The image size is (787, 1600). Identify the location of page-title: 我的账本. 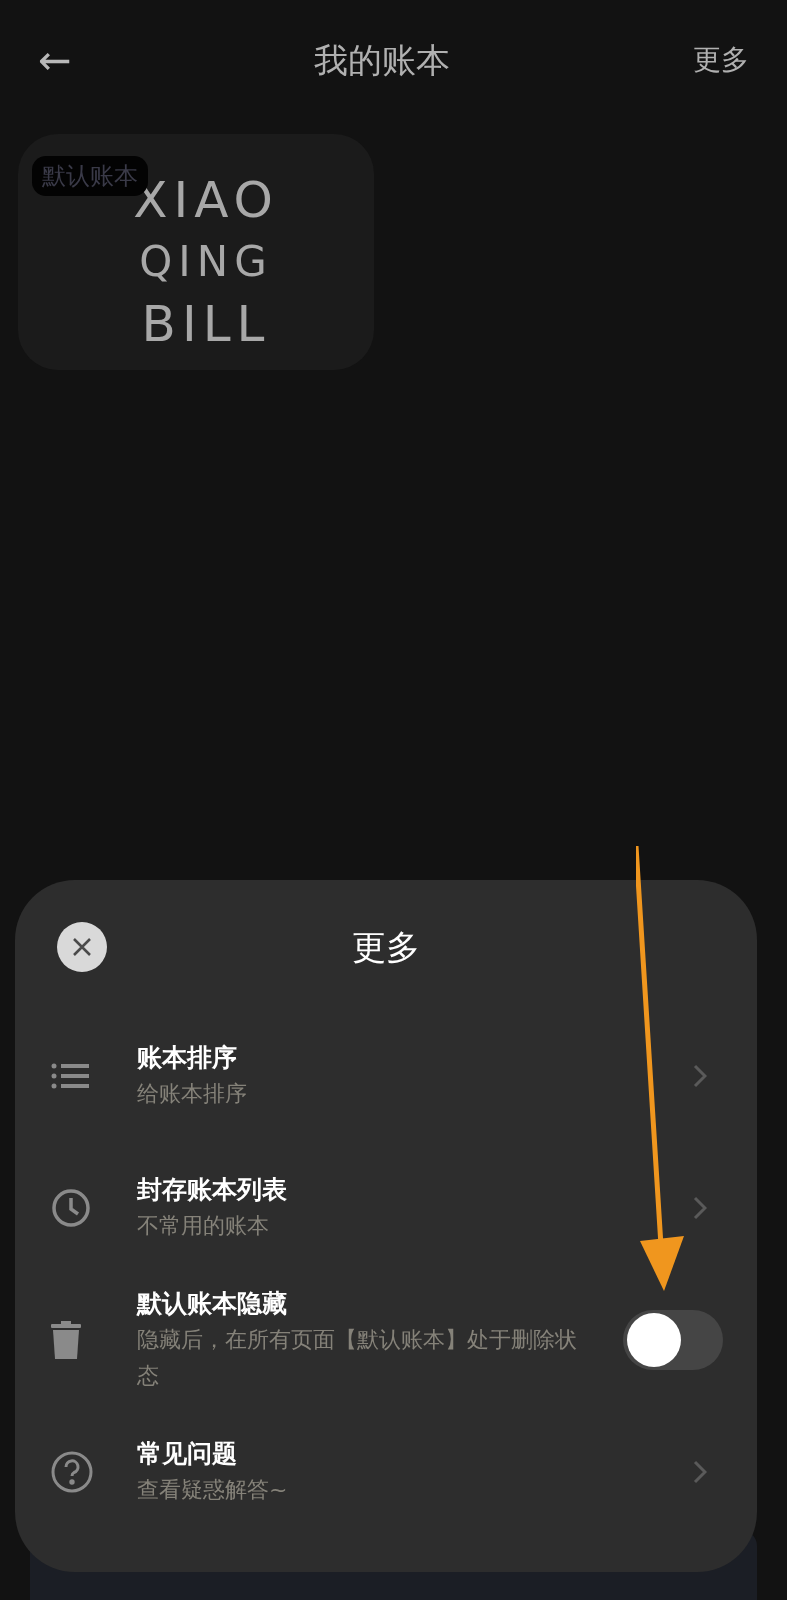
(382, 60).